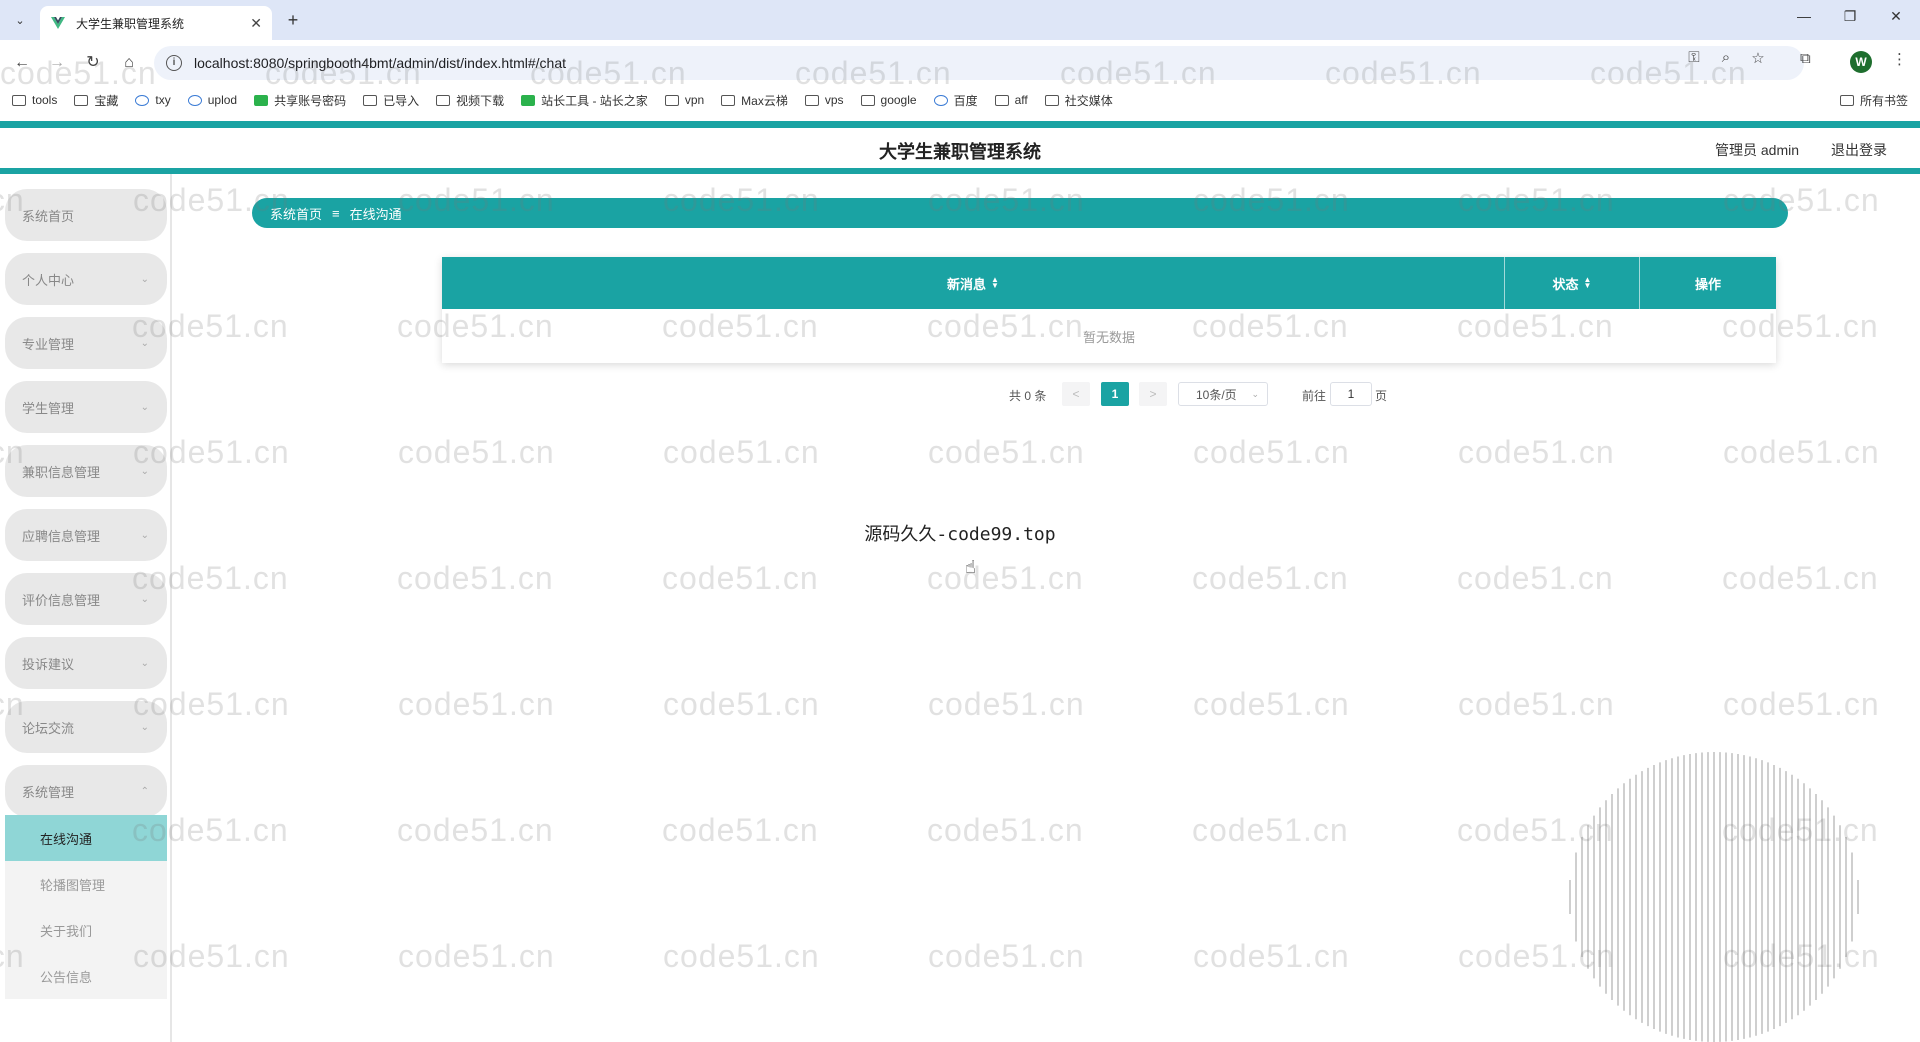 The height and width of the screenshot is (1042, 1920). Describe the element at coordinates (86, 727) in the screenshot. I see `sidebar-item-forum: 论坛交流 ⌄` at that location.